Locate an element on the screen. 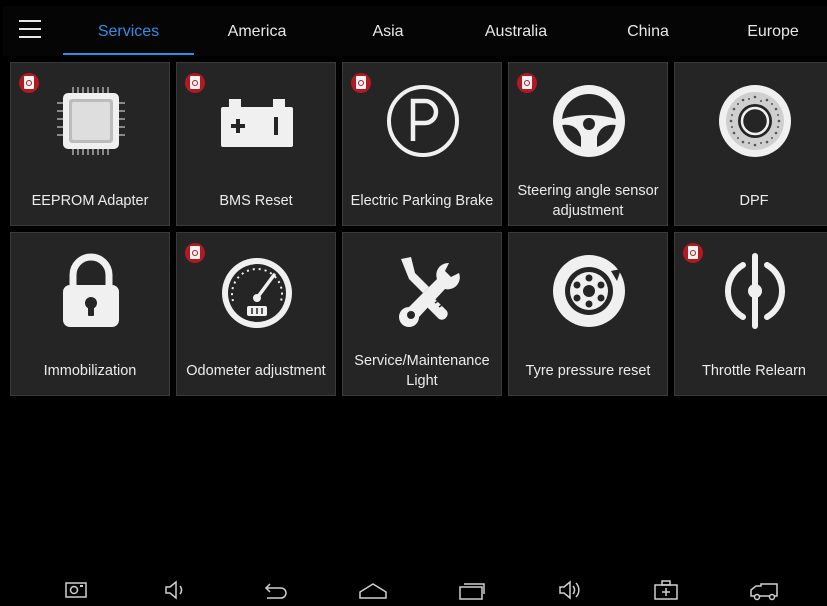 This screenshot has height=606, width=827. tile-eeprom-adapter: EEPROM Adapter is located at coordinates (90, 144).